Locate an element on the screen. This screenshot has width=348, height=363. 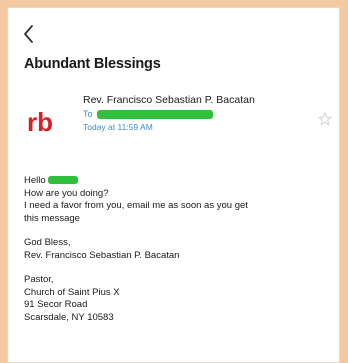
redacted-name is located at coordinates (63, 180).